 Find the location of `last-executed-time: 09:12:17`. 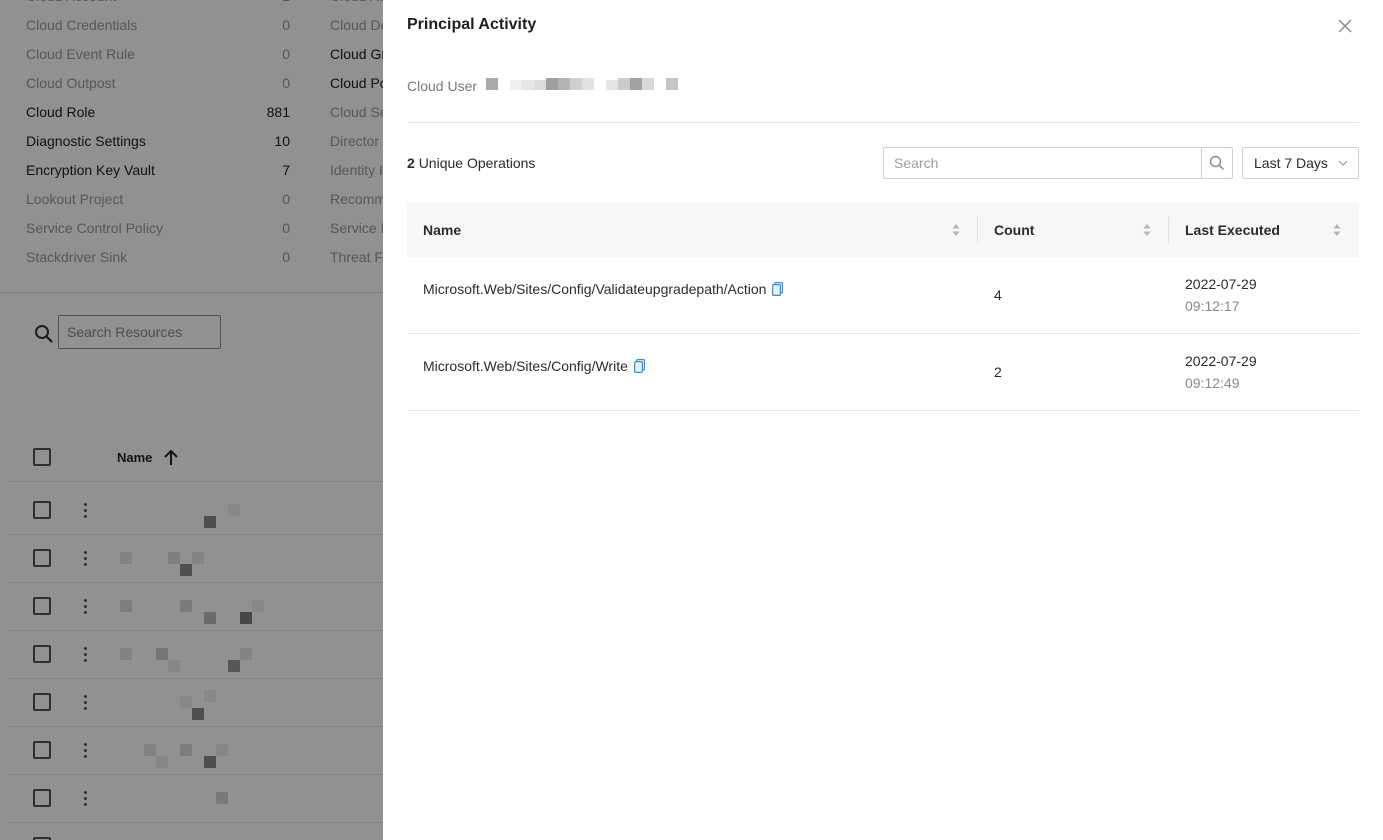

last-executed-time: 09:12:17 is located at coordinates (1212, 306).